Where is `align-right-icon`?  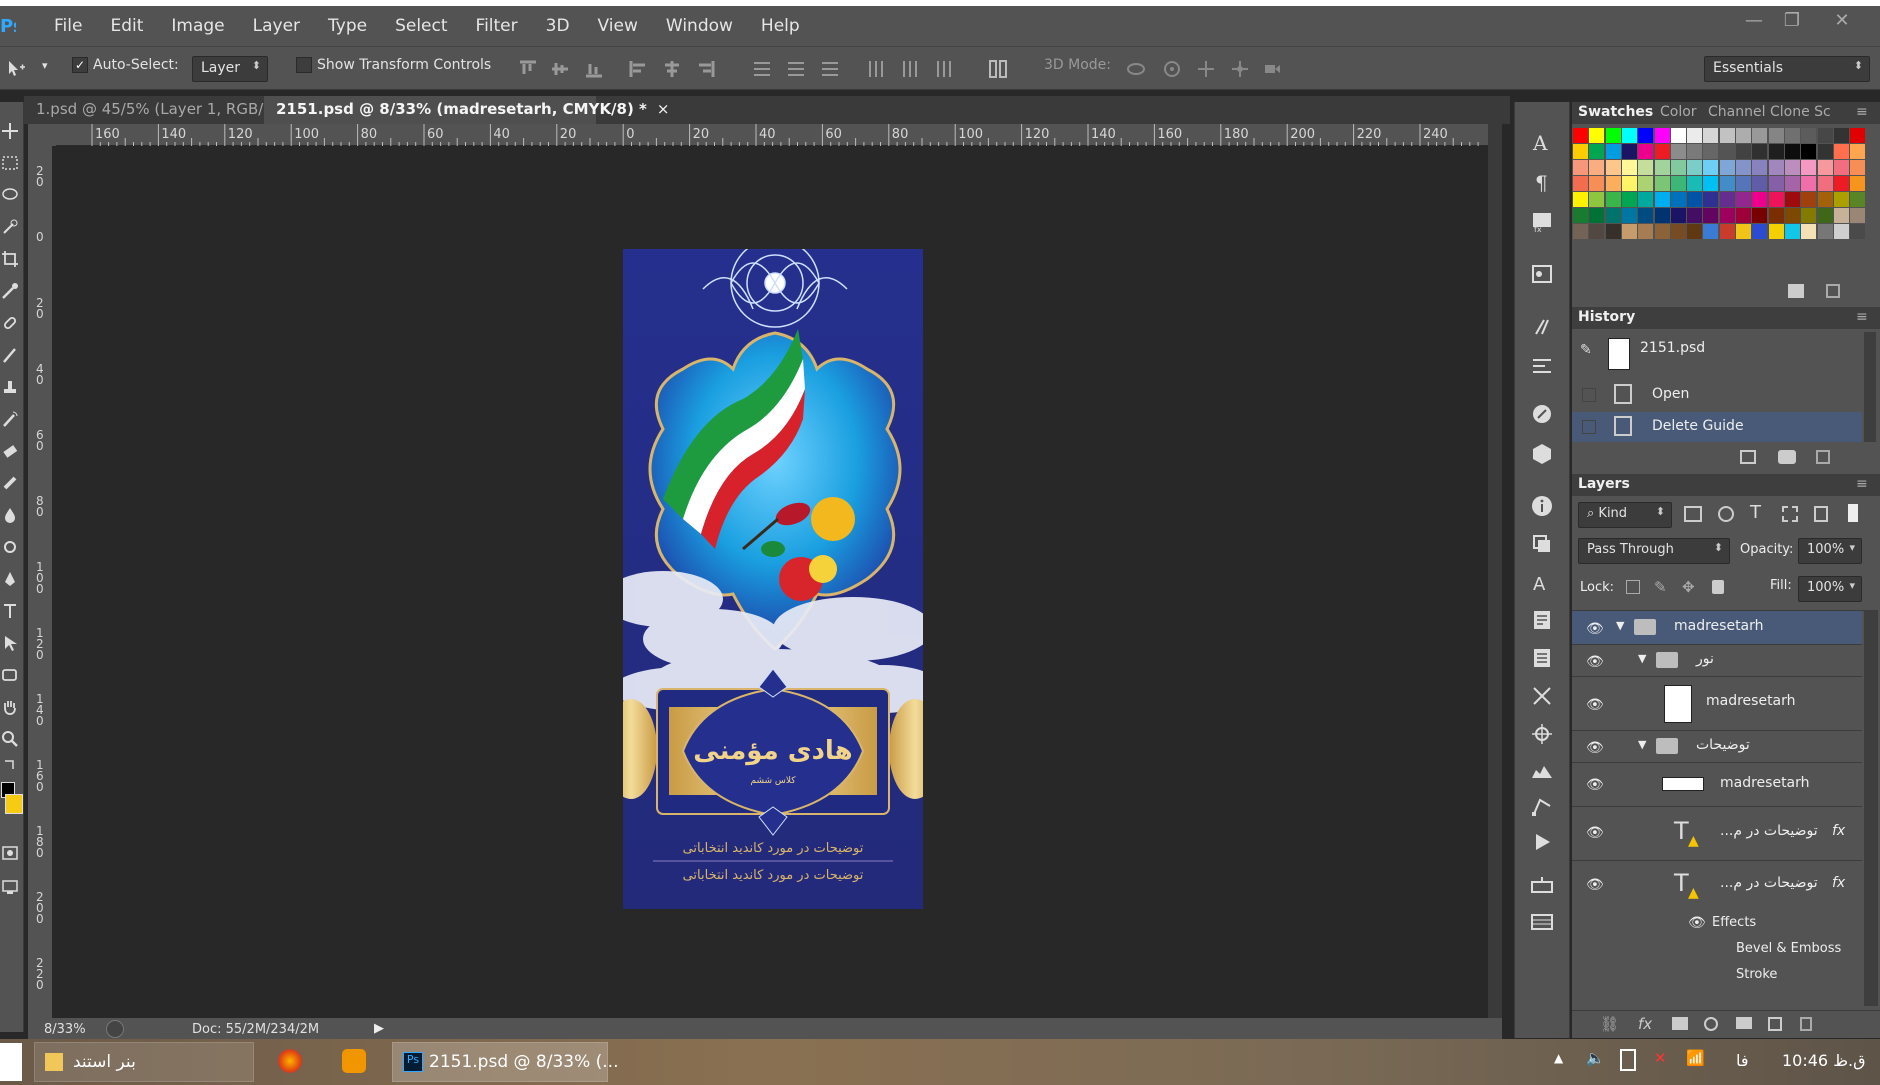
align-right-icon is located at coordinates (706, 69).